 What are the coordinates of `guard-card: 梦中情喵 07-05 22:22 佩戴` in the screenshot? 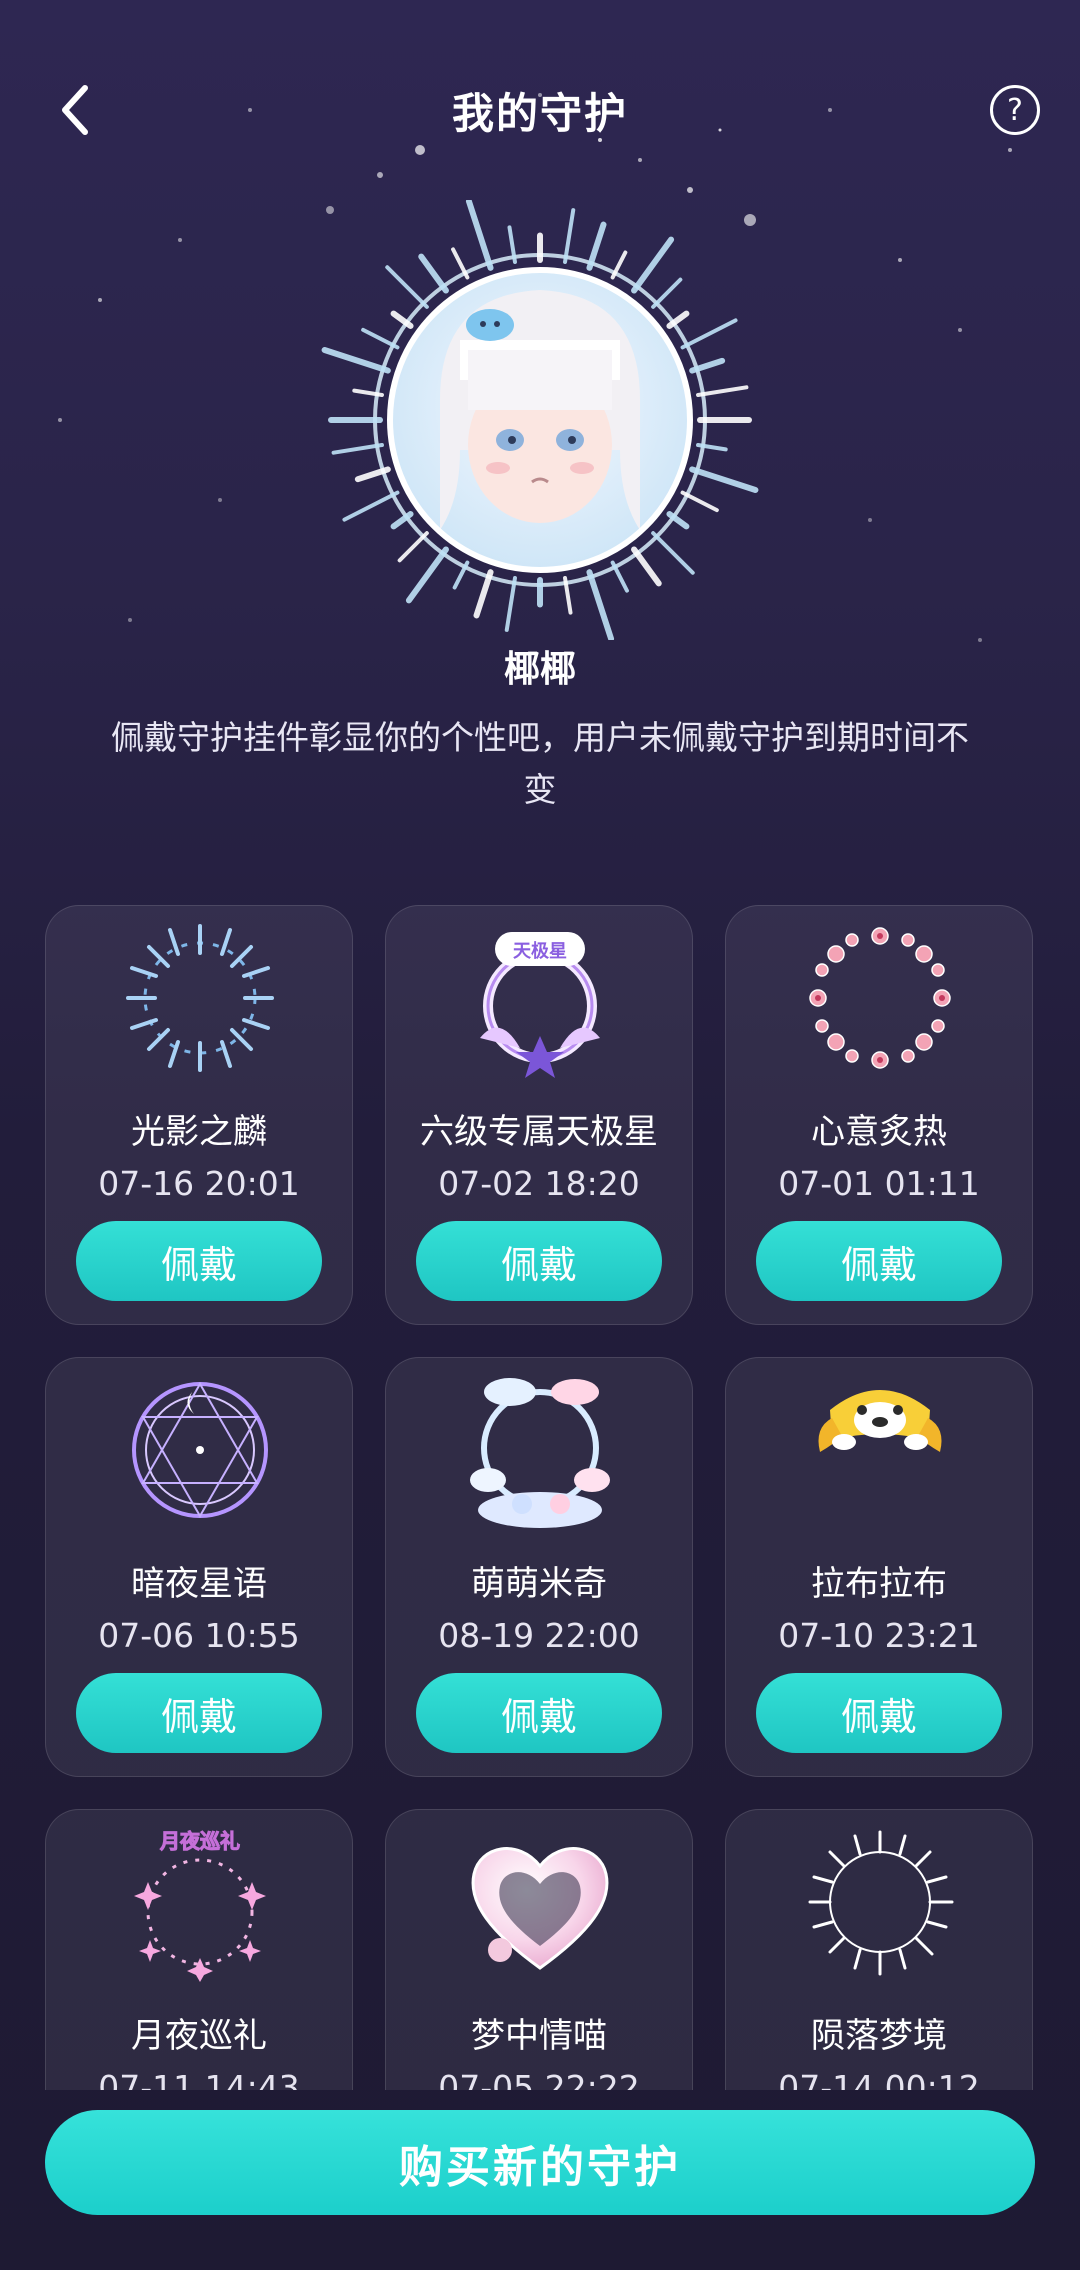 It's located at (539, 1949).